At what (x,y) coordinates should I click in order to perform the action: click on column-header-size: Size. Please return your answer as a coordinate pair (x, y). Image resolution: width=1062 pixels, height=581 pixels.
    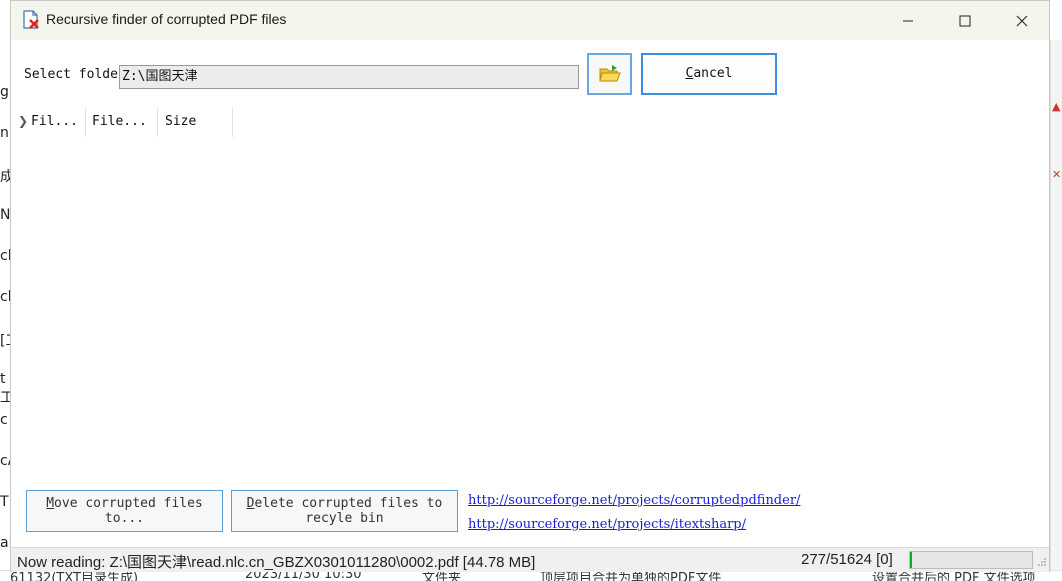
    Looking at the image, I should click on (180, 121).